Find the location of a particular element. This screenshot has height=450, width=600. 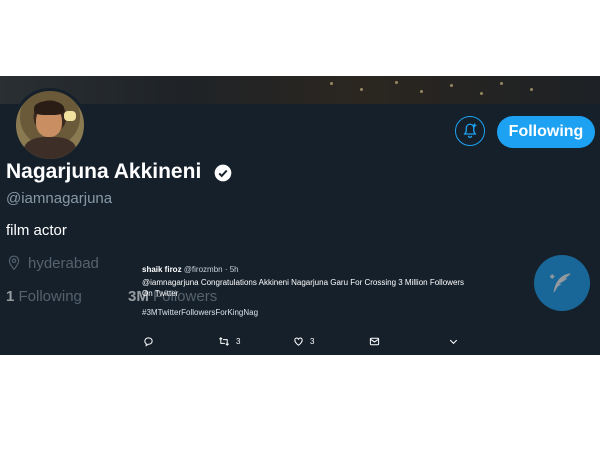

notifications-bell-button is located at coordinates (470, 131).